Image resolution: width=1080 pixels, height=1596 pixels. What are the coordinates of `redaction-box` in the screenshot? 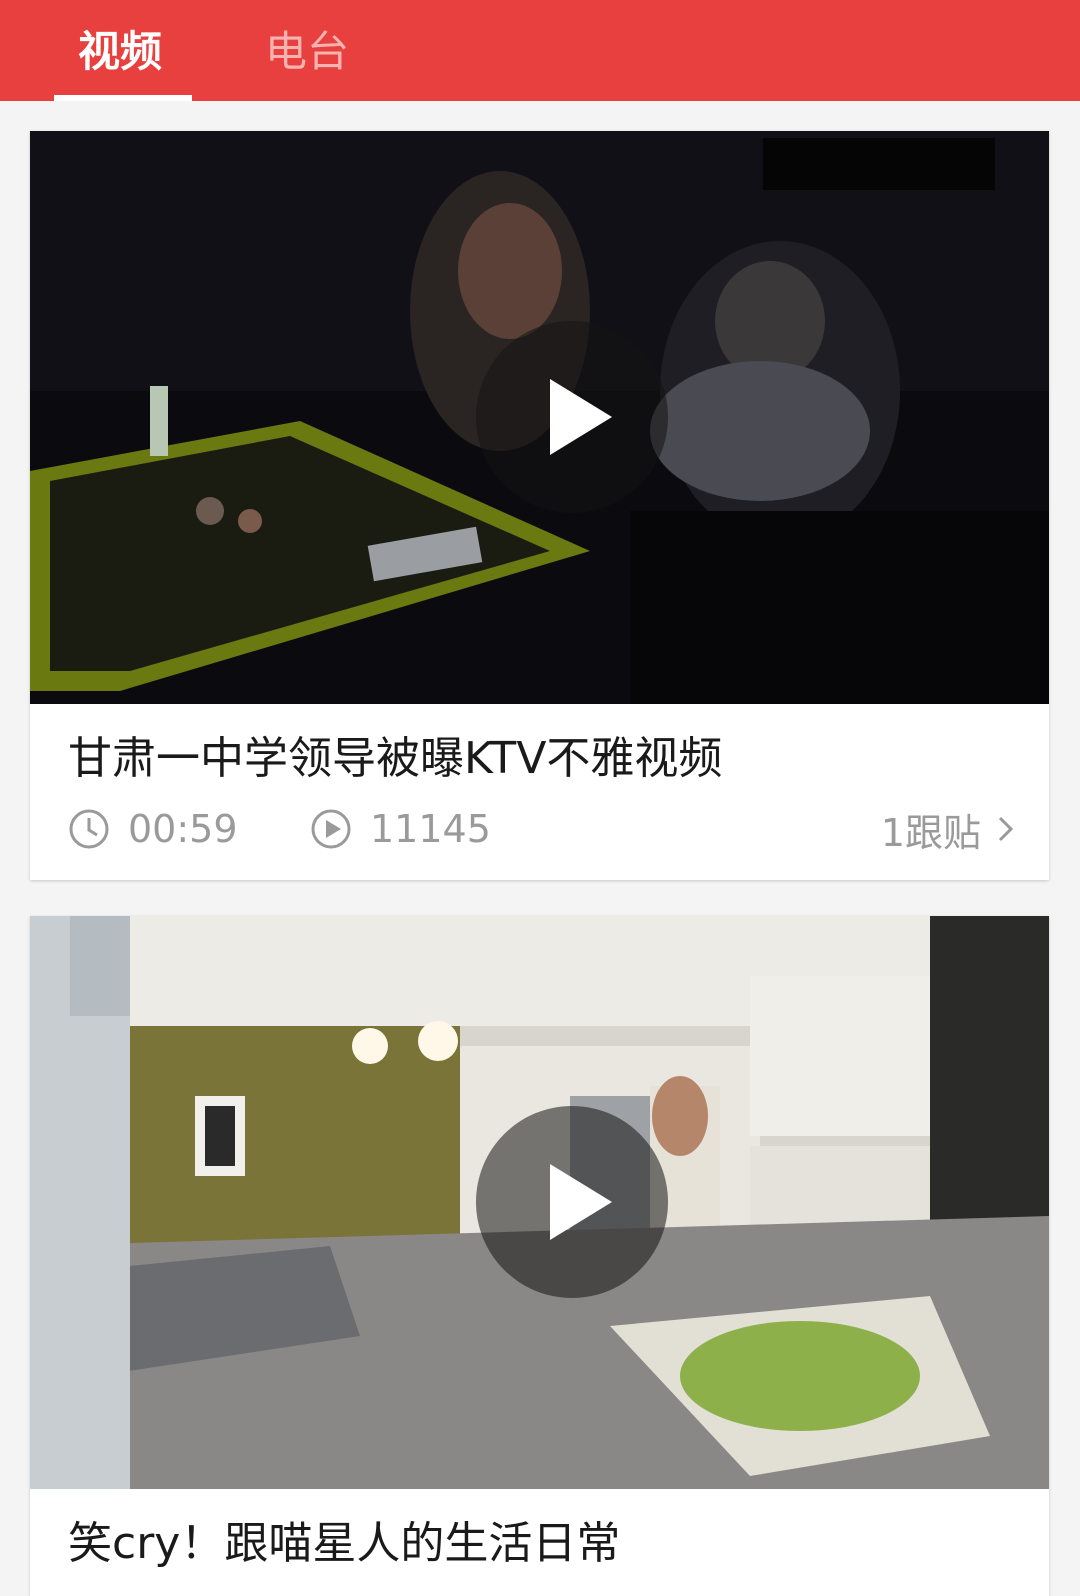 It's located at (879, 164).